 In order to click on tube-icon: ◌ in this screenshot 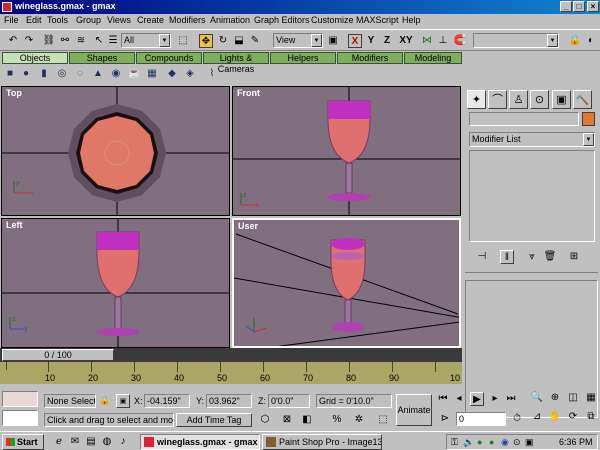, I will do `click(80, 74)`.